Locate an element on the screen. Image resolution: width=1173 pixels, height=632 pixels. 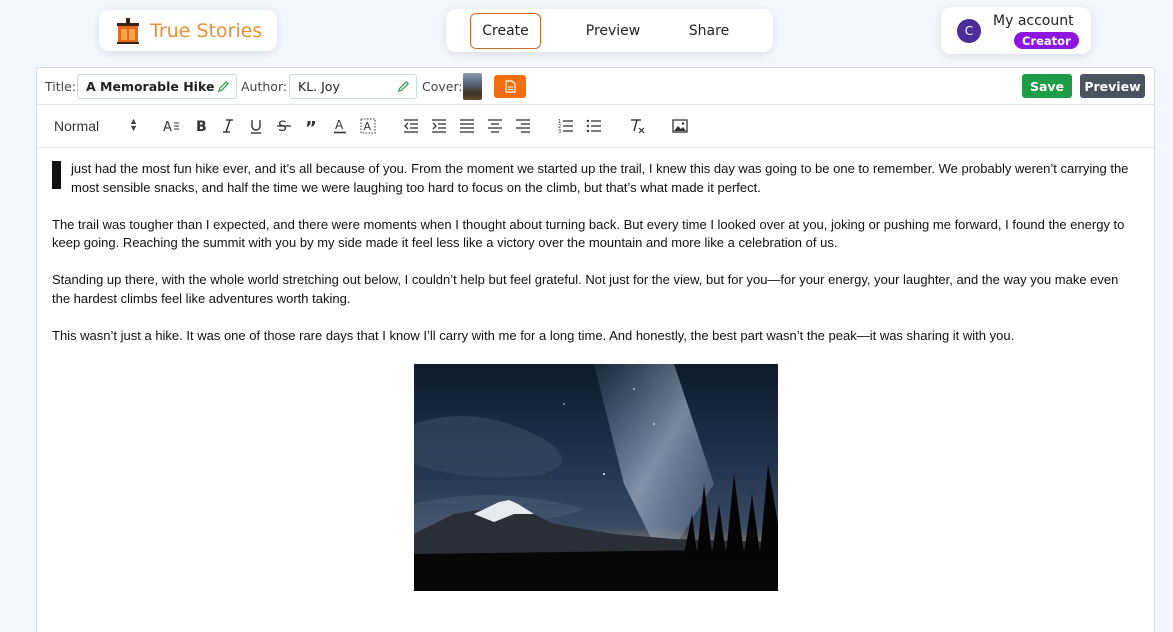
tab-share: Share is located at coordinates (709, 31).